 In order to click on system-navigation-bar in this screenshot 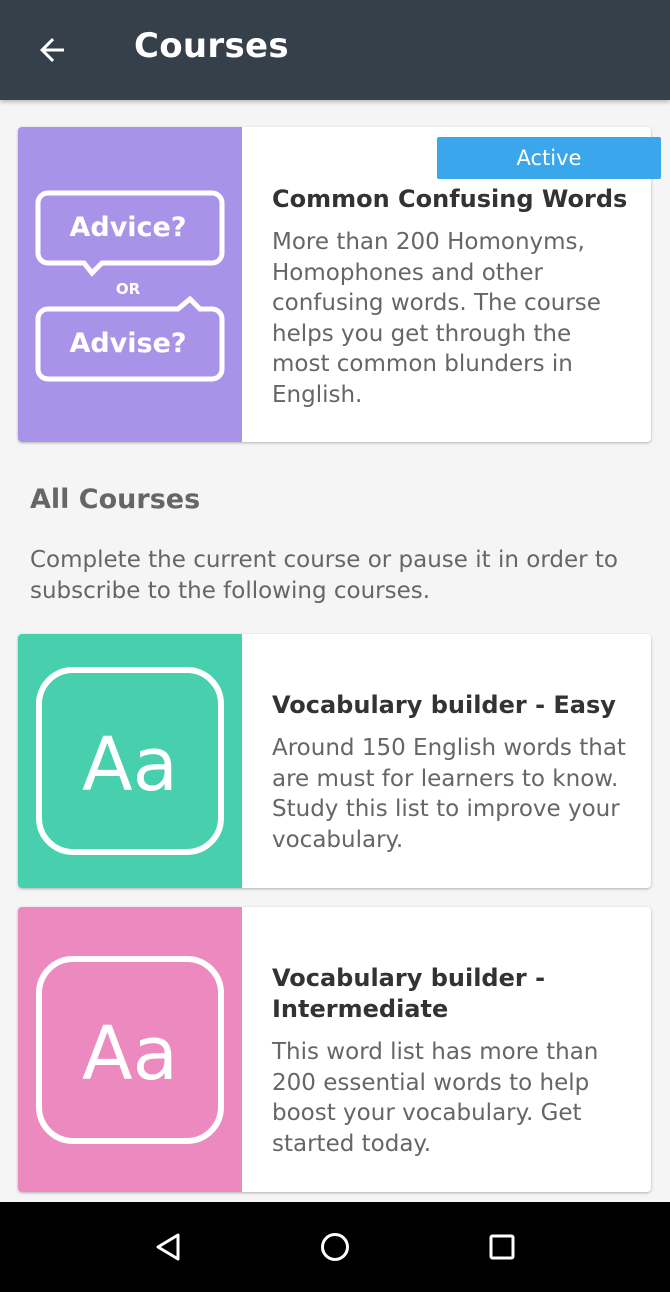, I will do `click(335, 1247)`.